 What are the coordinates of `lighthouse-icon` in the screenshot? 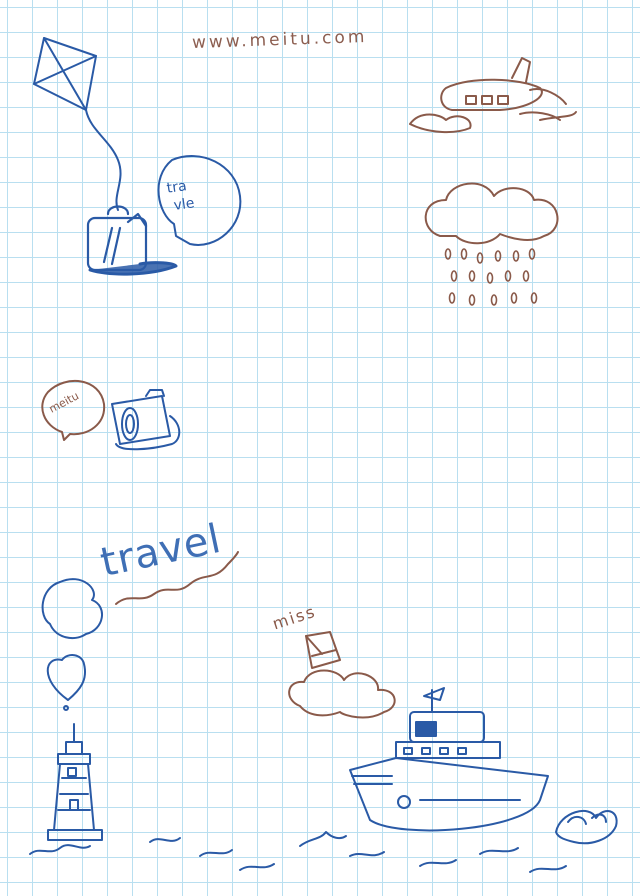 It's located at (75, 782).